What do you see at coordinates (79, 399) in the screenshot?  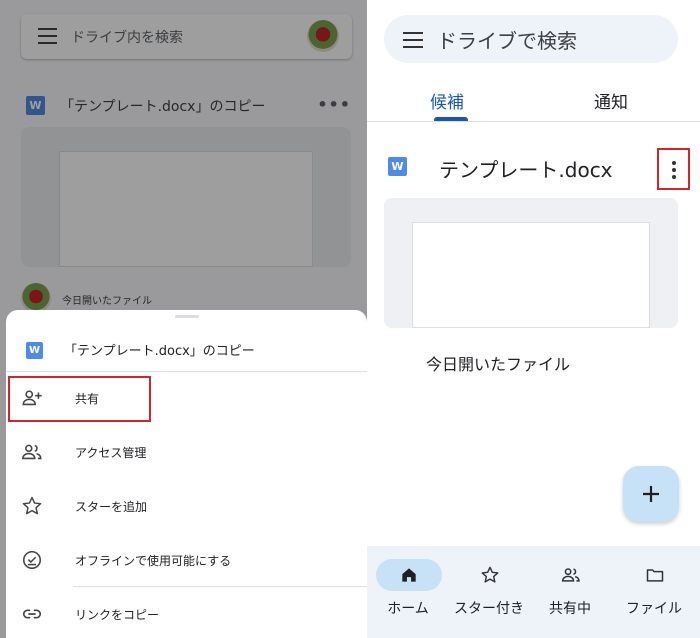 I see `share-highlight-box` at bounding box center [79, 399].